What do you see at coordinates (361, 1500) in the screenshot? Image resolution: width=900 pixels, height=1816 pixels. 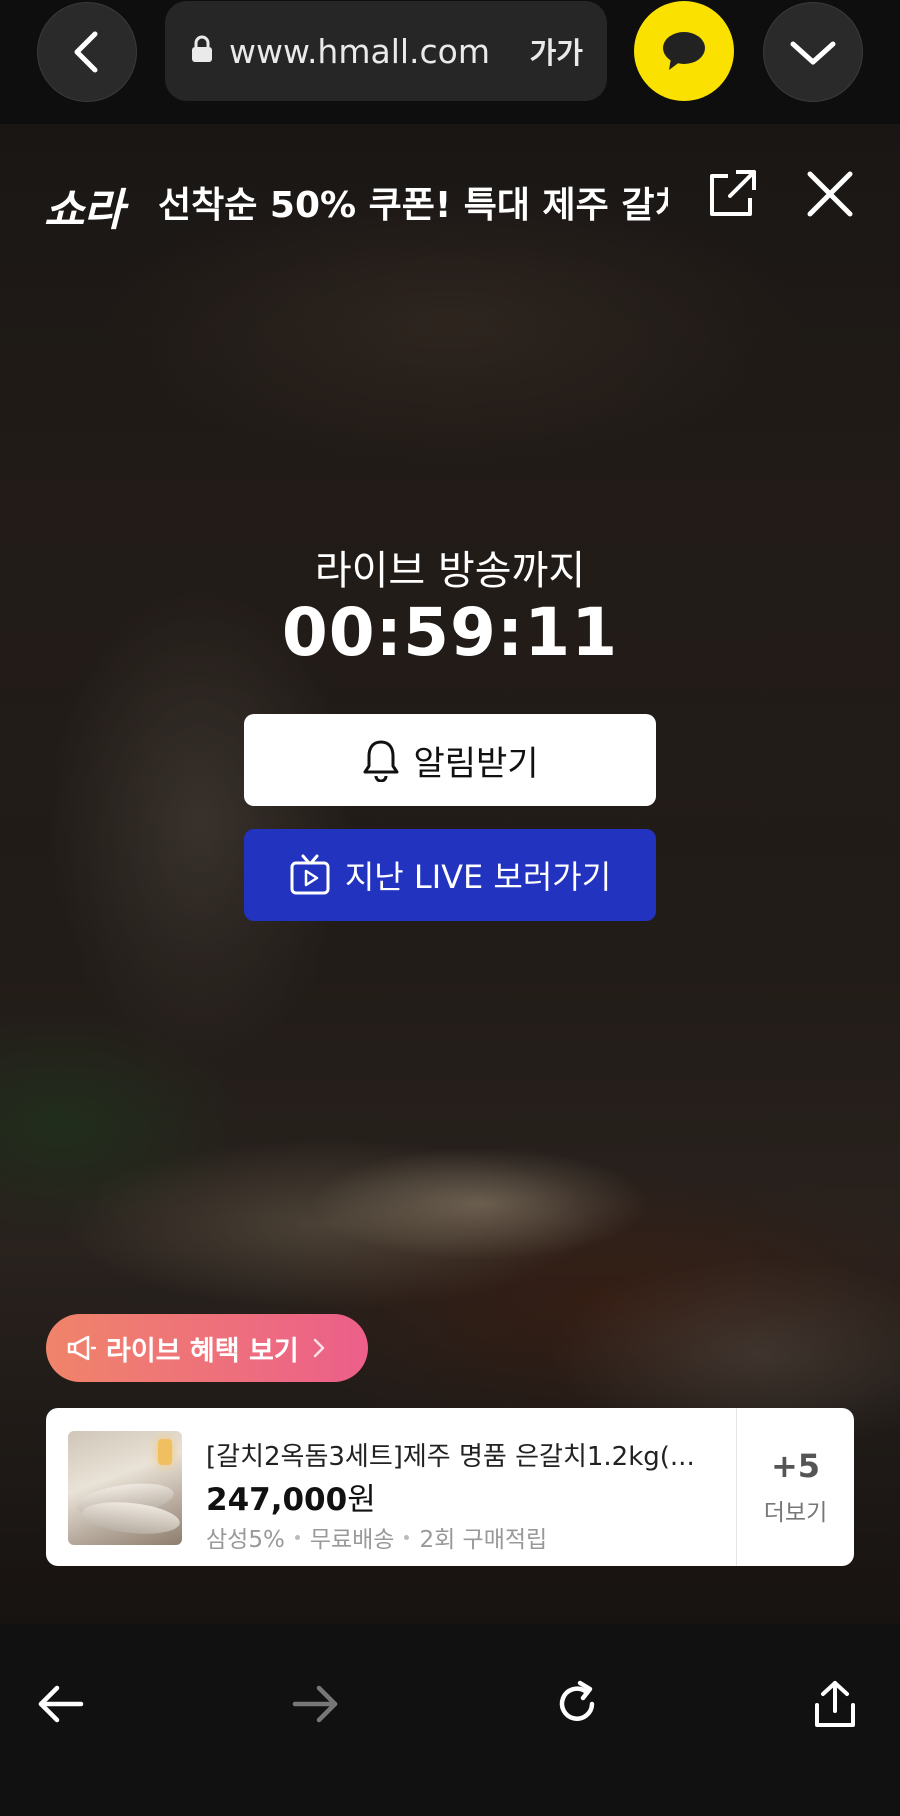 I see `price-unit: 원` at bounding box center [361, 1500].